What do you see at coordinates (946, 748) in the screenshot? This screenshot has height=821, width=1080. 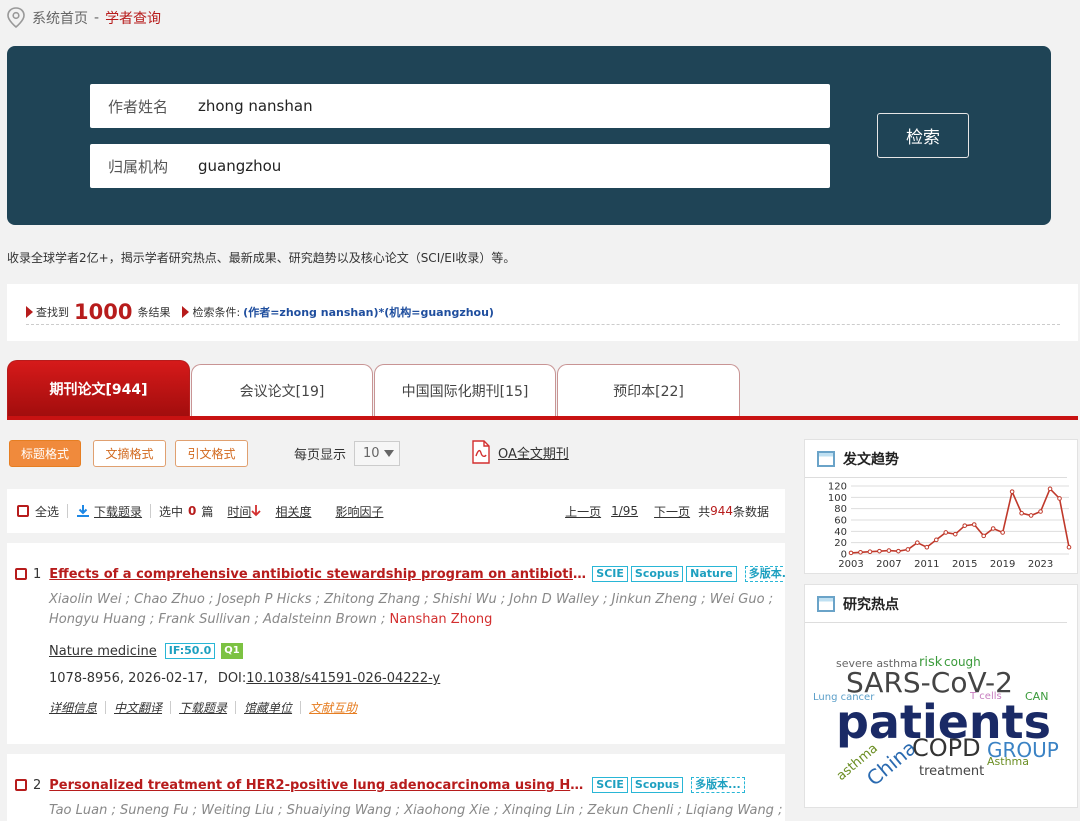 I see `cloud-word: COPD` at bounding box center [946, 748].